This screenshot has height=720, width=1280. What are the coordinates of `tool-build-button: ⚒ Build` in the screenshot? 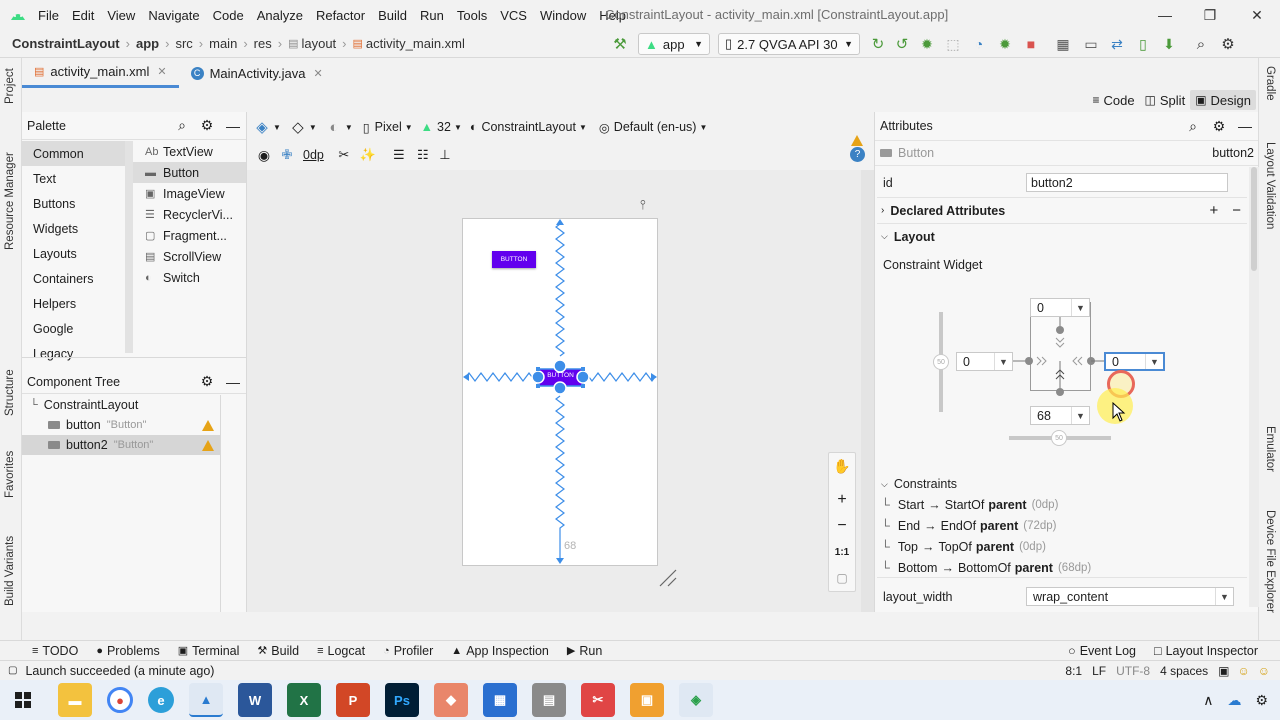 It's located at (278, 651).